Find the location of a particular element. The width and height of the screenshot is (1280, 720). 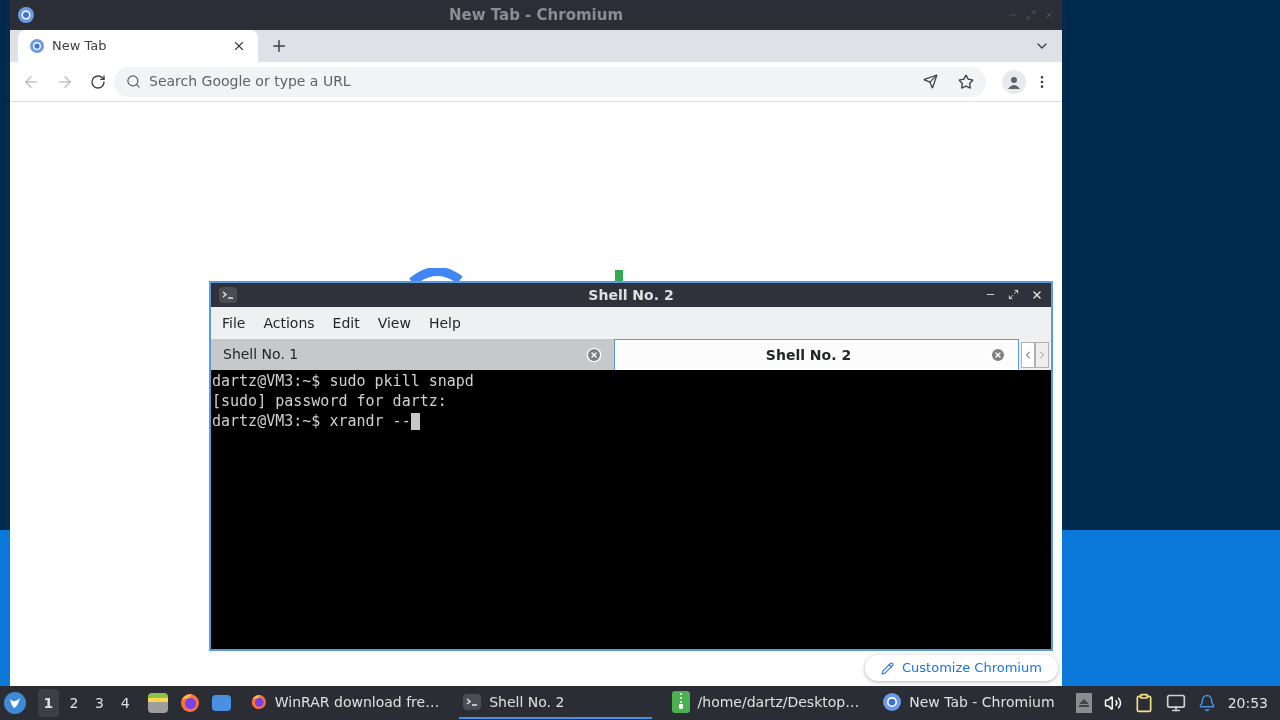

window-title: Shell No. 2 is located at coordinates (631, 295).